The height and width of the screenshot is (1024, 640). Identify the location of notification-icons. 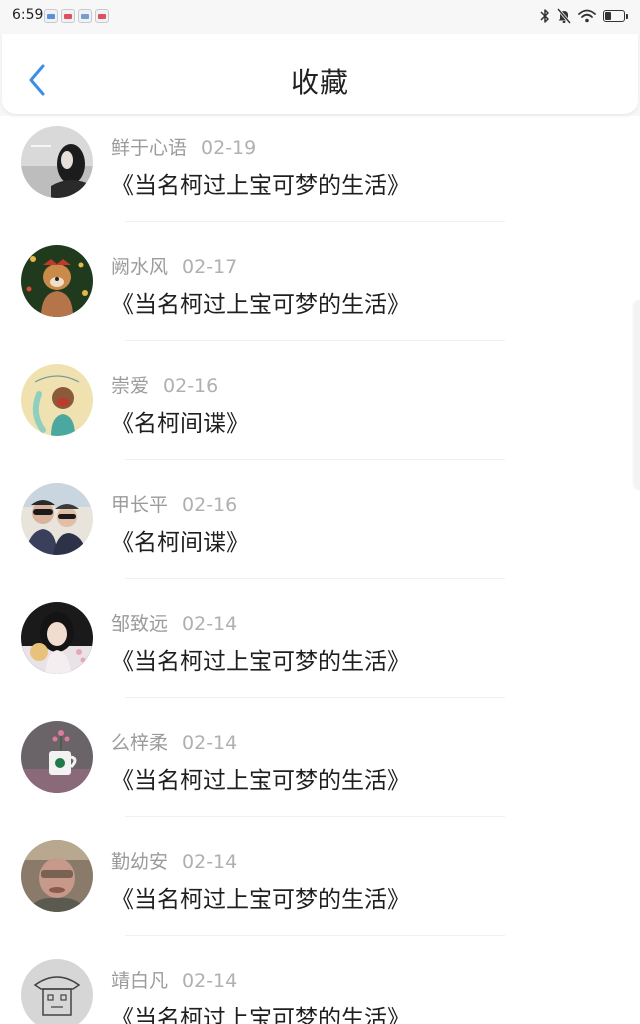
(76, 16).